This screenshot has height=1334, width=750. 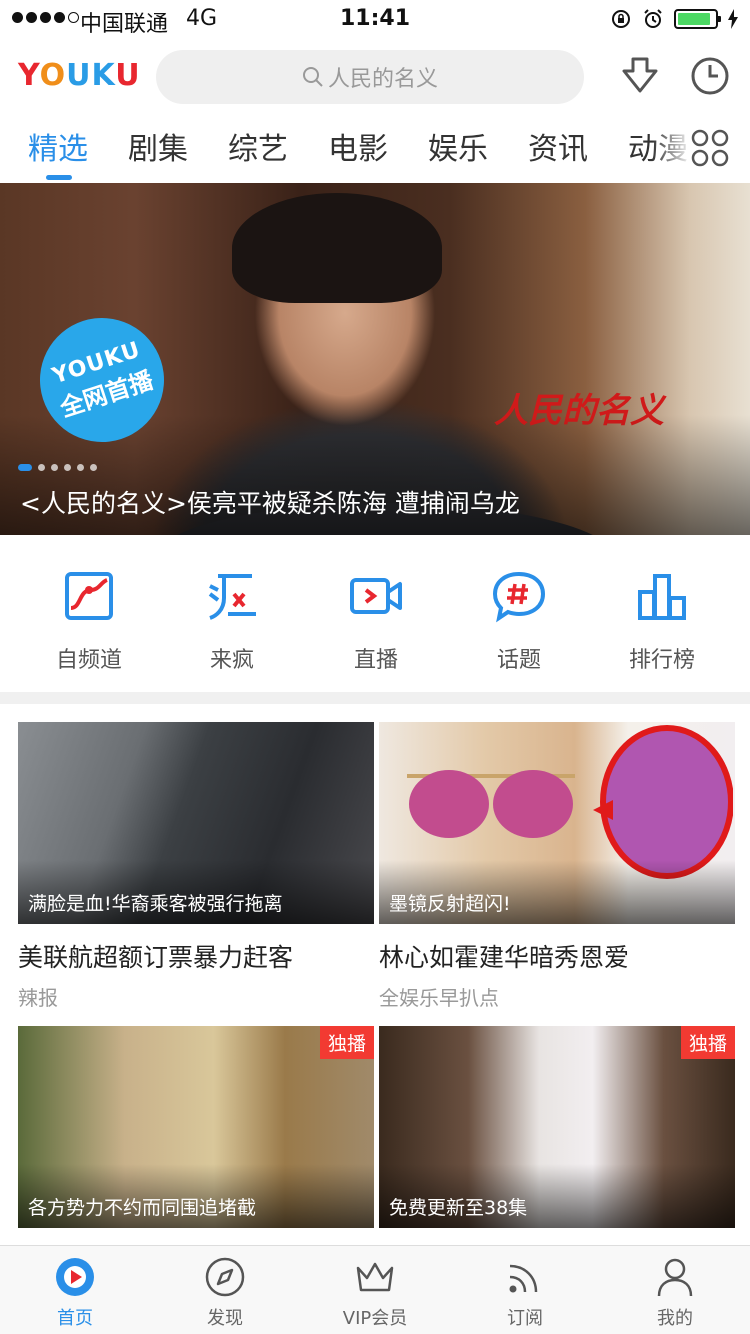 What do you see at coordinates (458, 1208) in the screenshot?
I see `thumbnail-caption: 免费更新至38集` at bounding box center [458, 1208].